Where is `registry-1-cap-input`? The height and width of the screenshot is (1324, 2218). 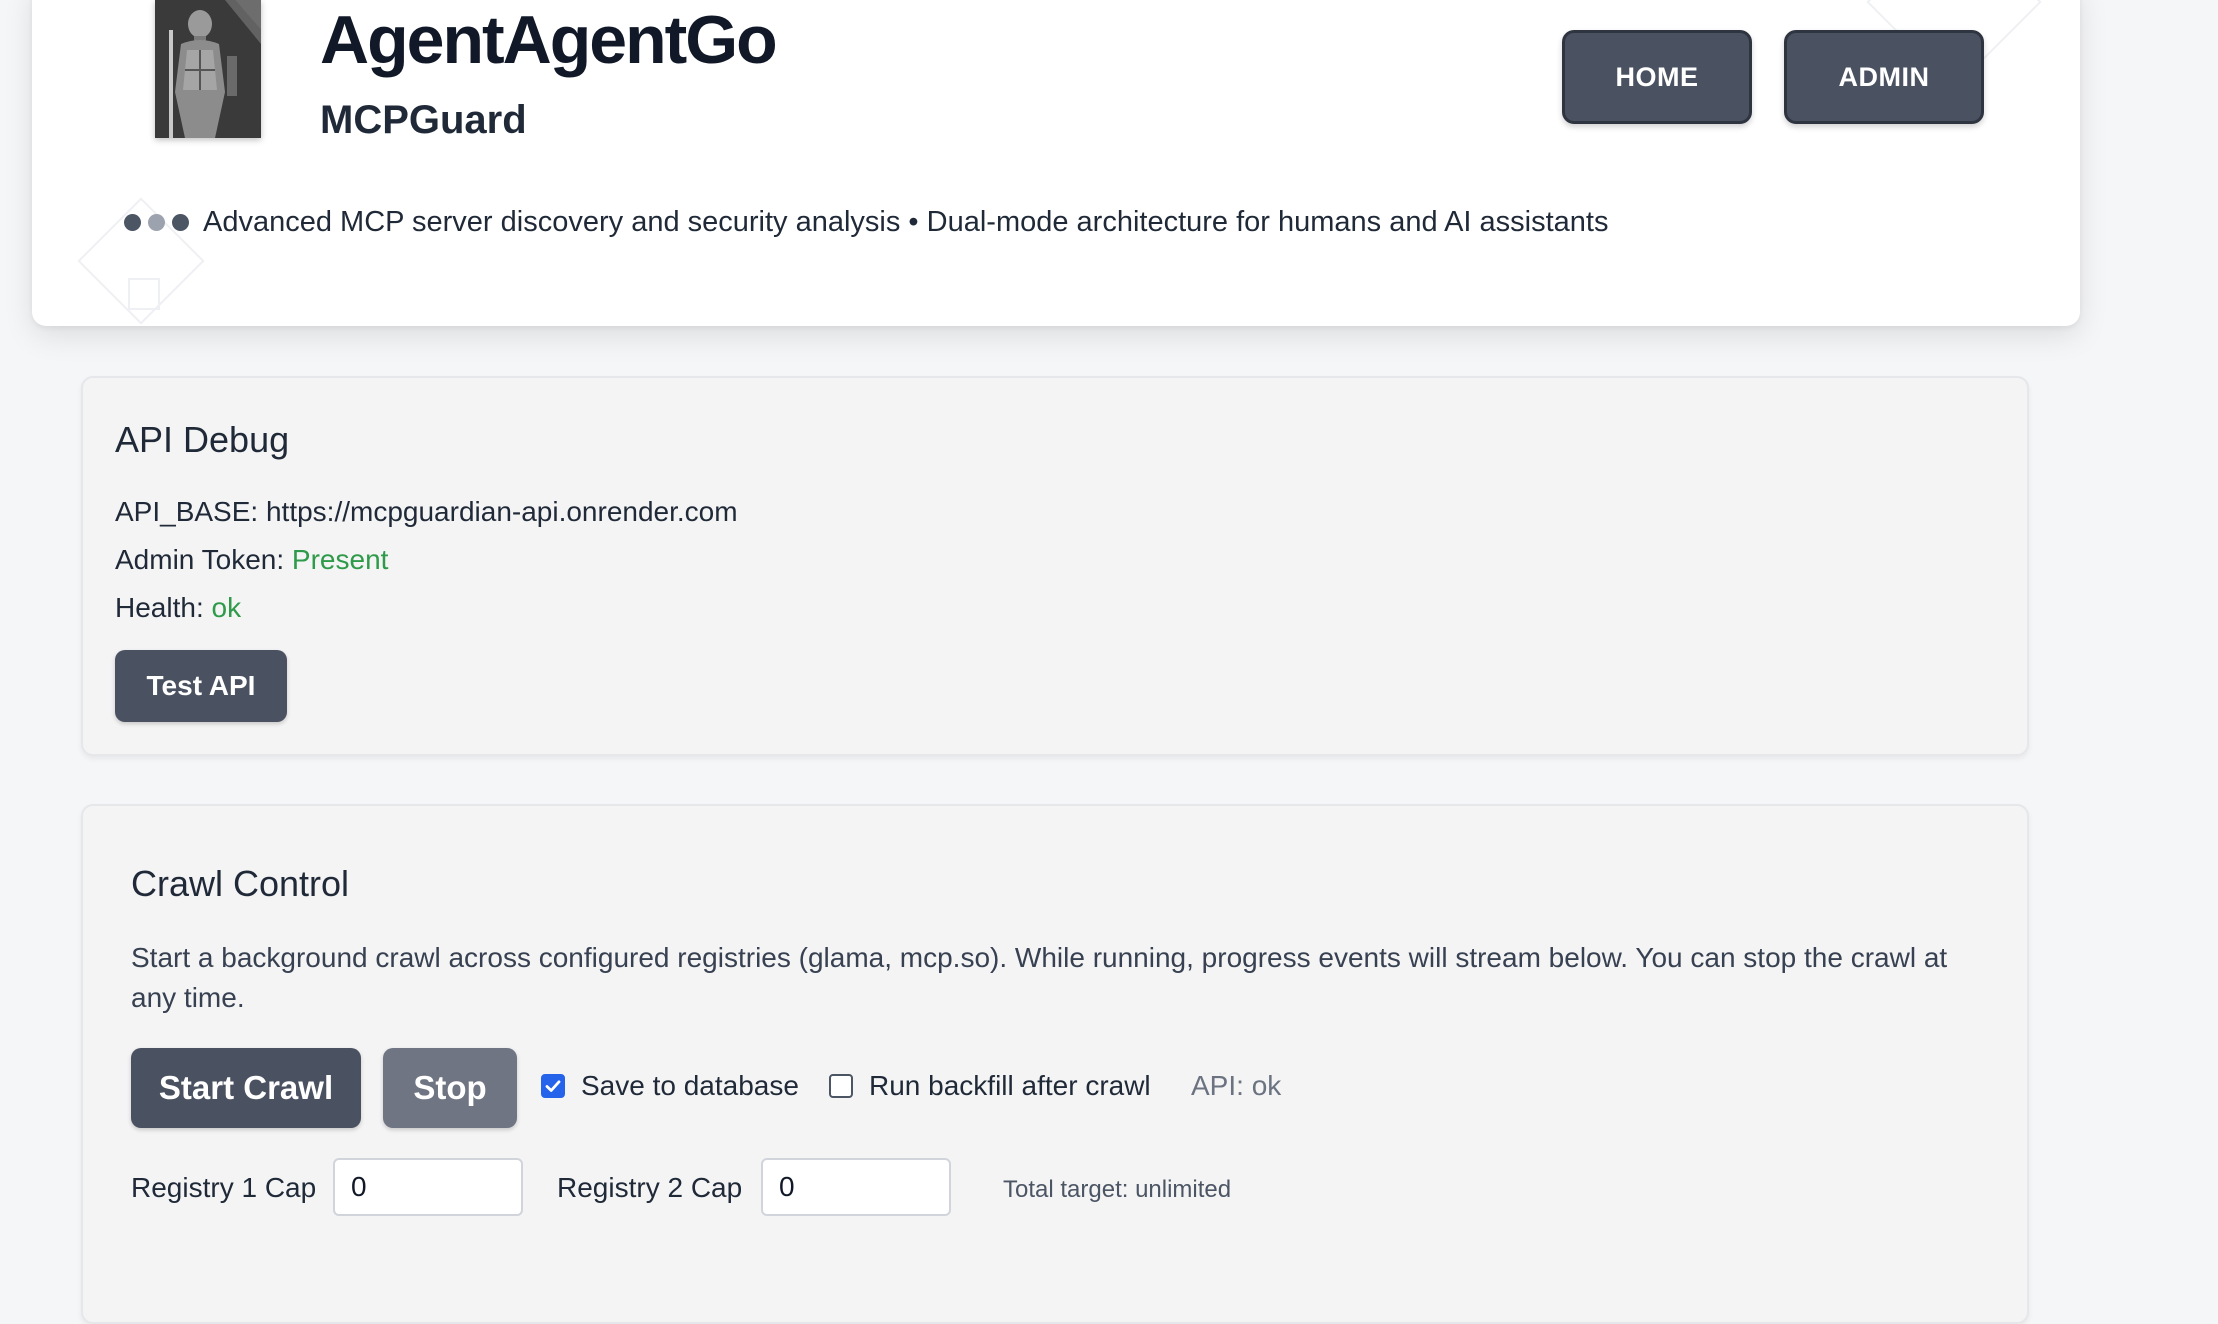
registry-1-cap-input is located at coordinates (428, 1187).